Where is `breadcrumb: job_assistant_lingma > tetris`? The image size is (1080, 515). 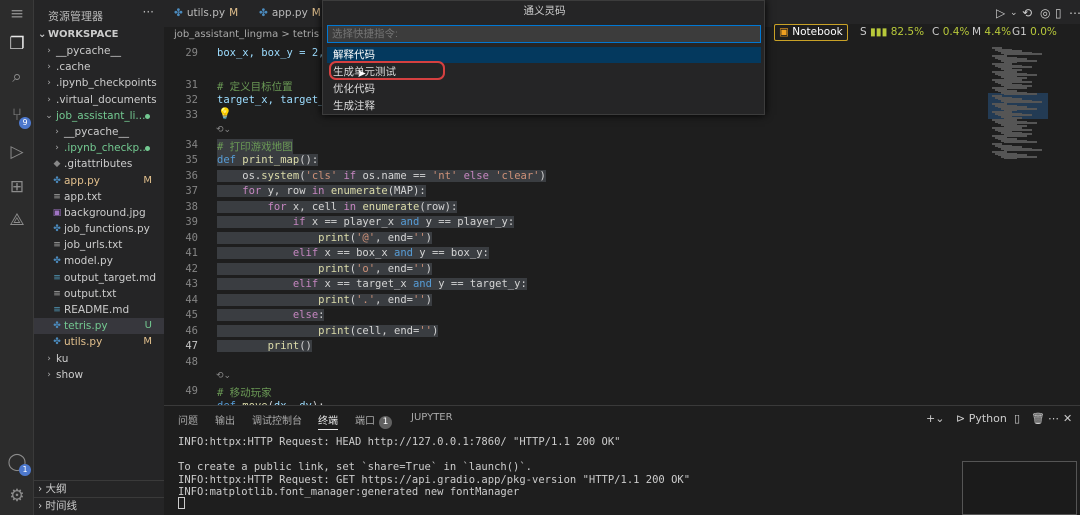 breadcrumb: job_assistant_lingma > tetris is located at coordinates (242, 35).